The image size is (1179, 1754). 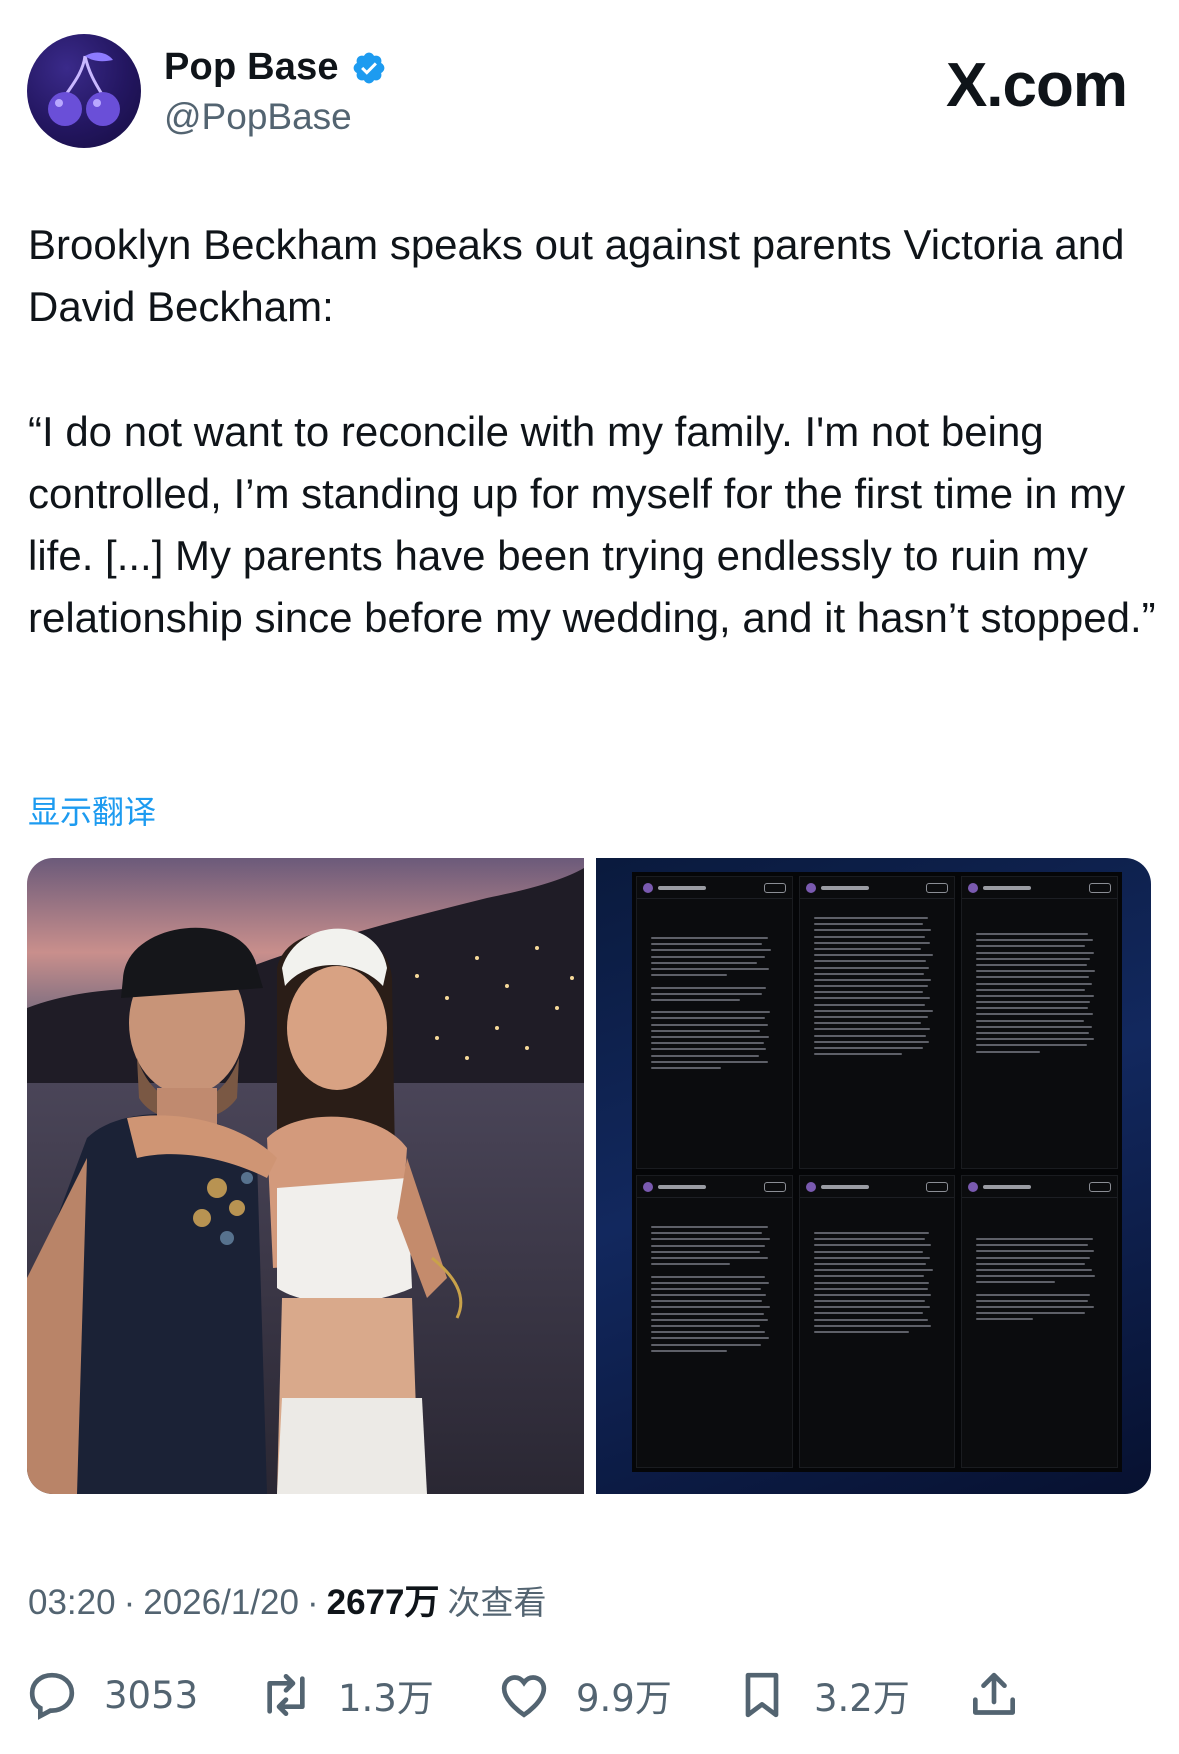 What do you see at coordinates (589, 85) in the screenshot?
I see `tweet-header: Pop Base @PopBase X.com` at bounding box center [589, 85].